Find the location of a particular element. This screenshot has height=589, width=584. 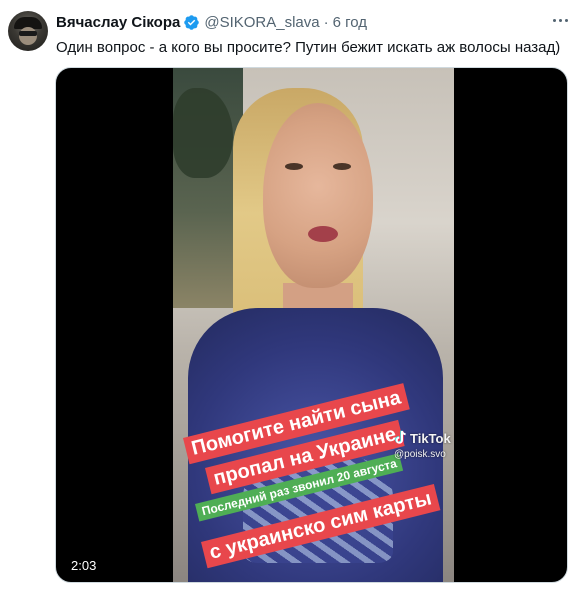

person-eye-left is located at coordinates (294, 166).